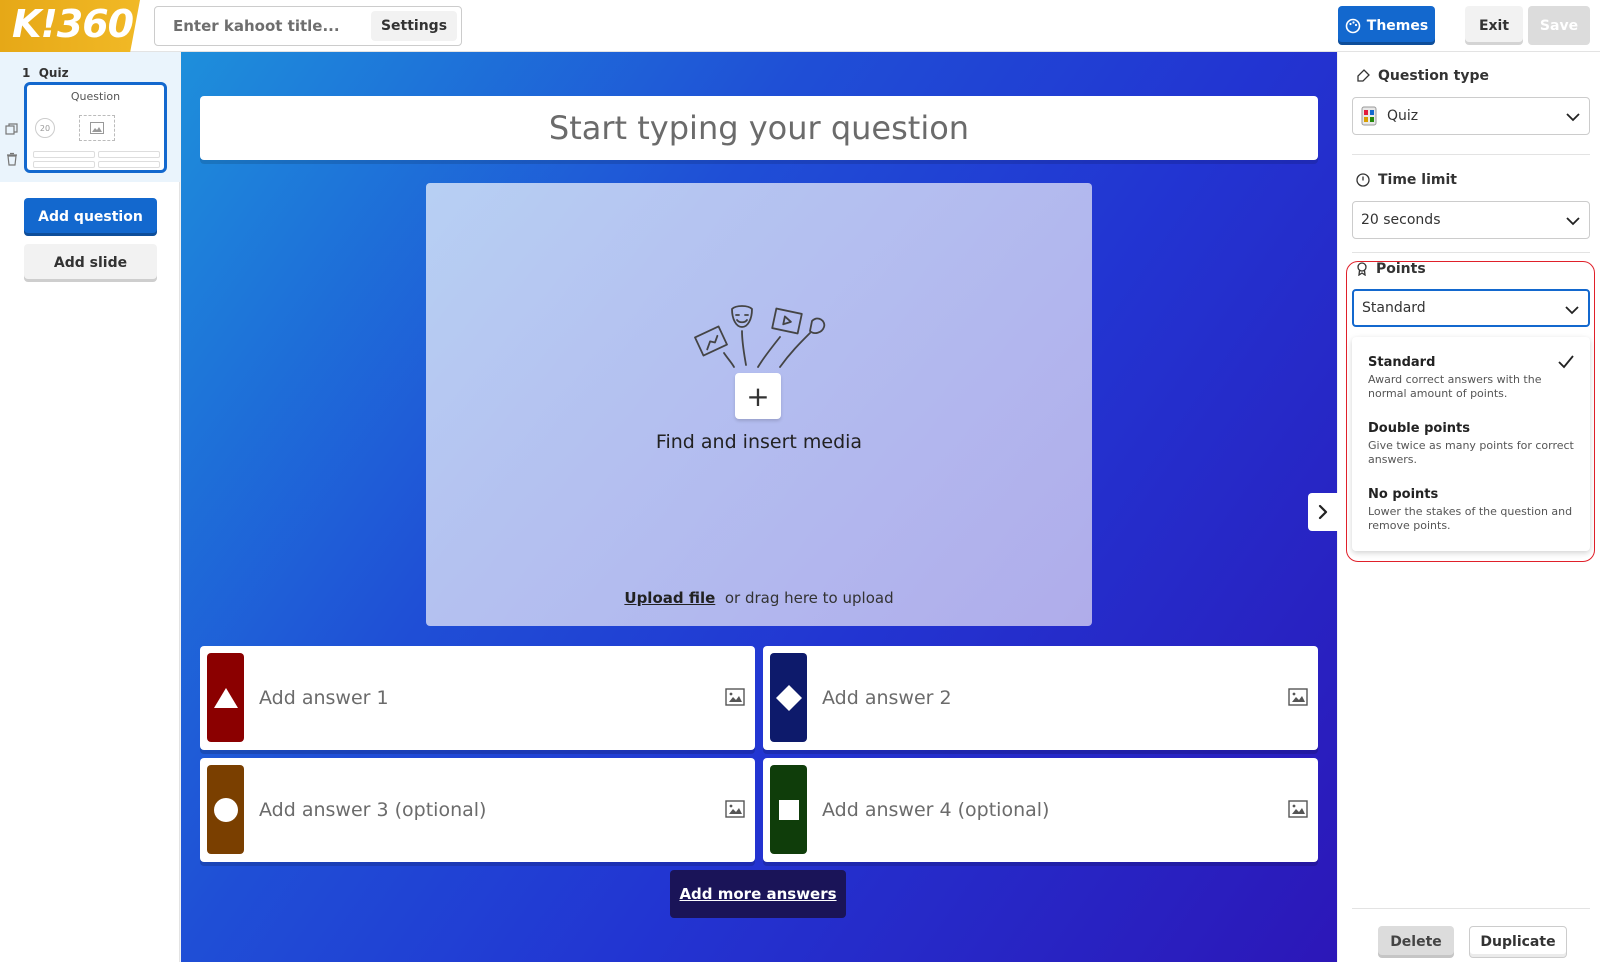  What do you see at coordinates (1494, 25) in the screenshot?
I see `exit-button: Exit` at bounding box center [1494, 25].